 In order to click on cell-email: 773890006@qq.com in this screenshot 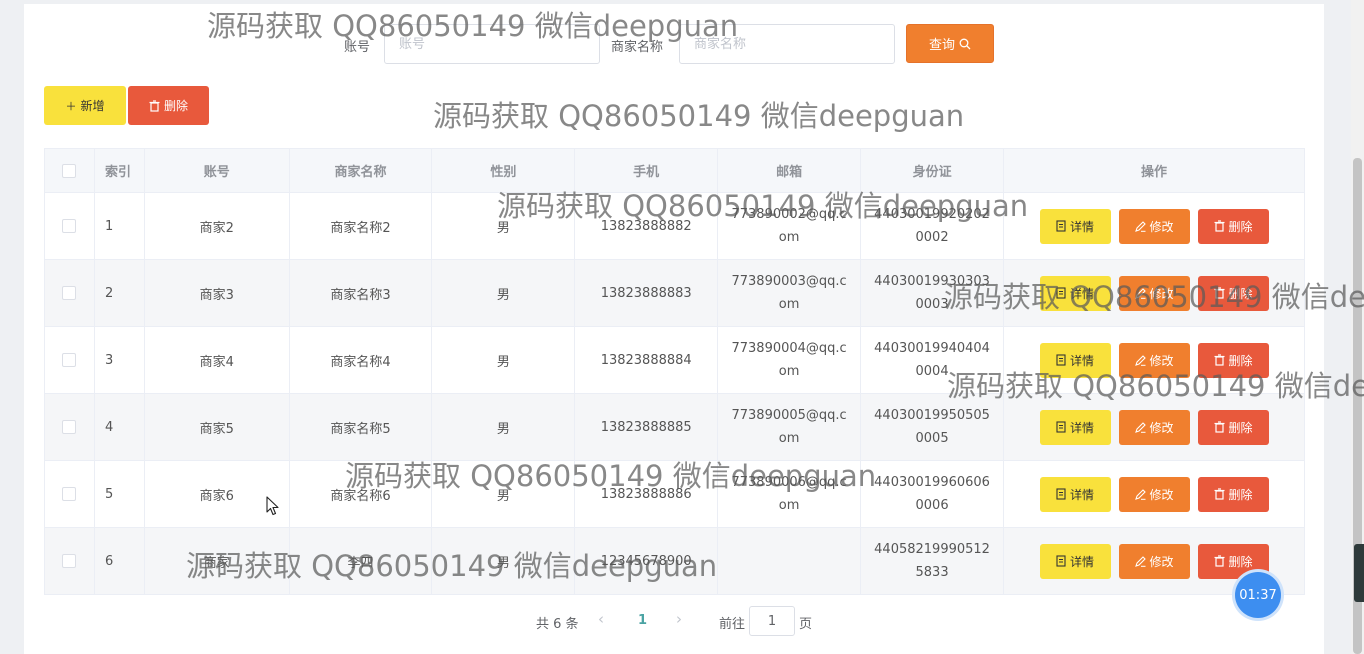, I will do `click(789, 494)`.